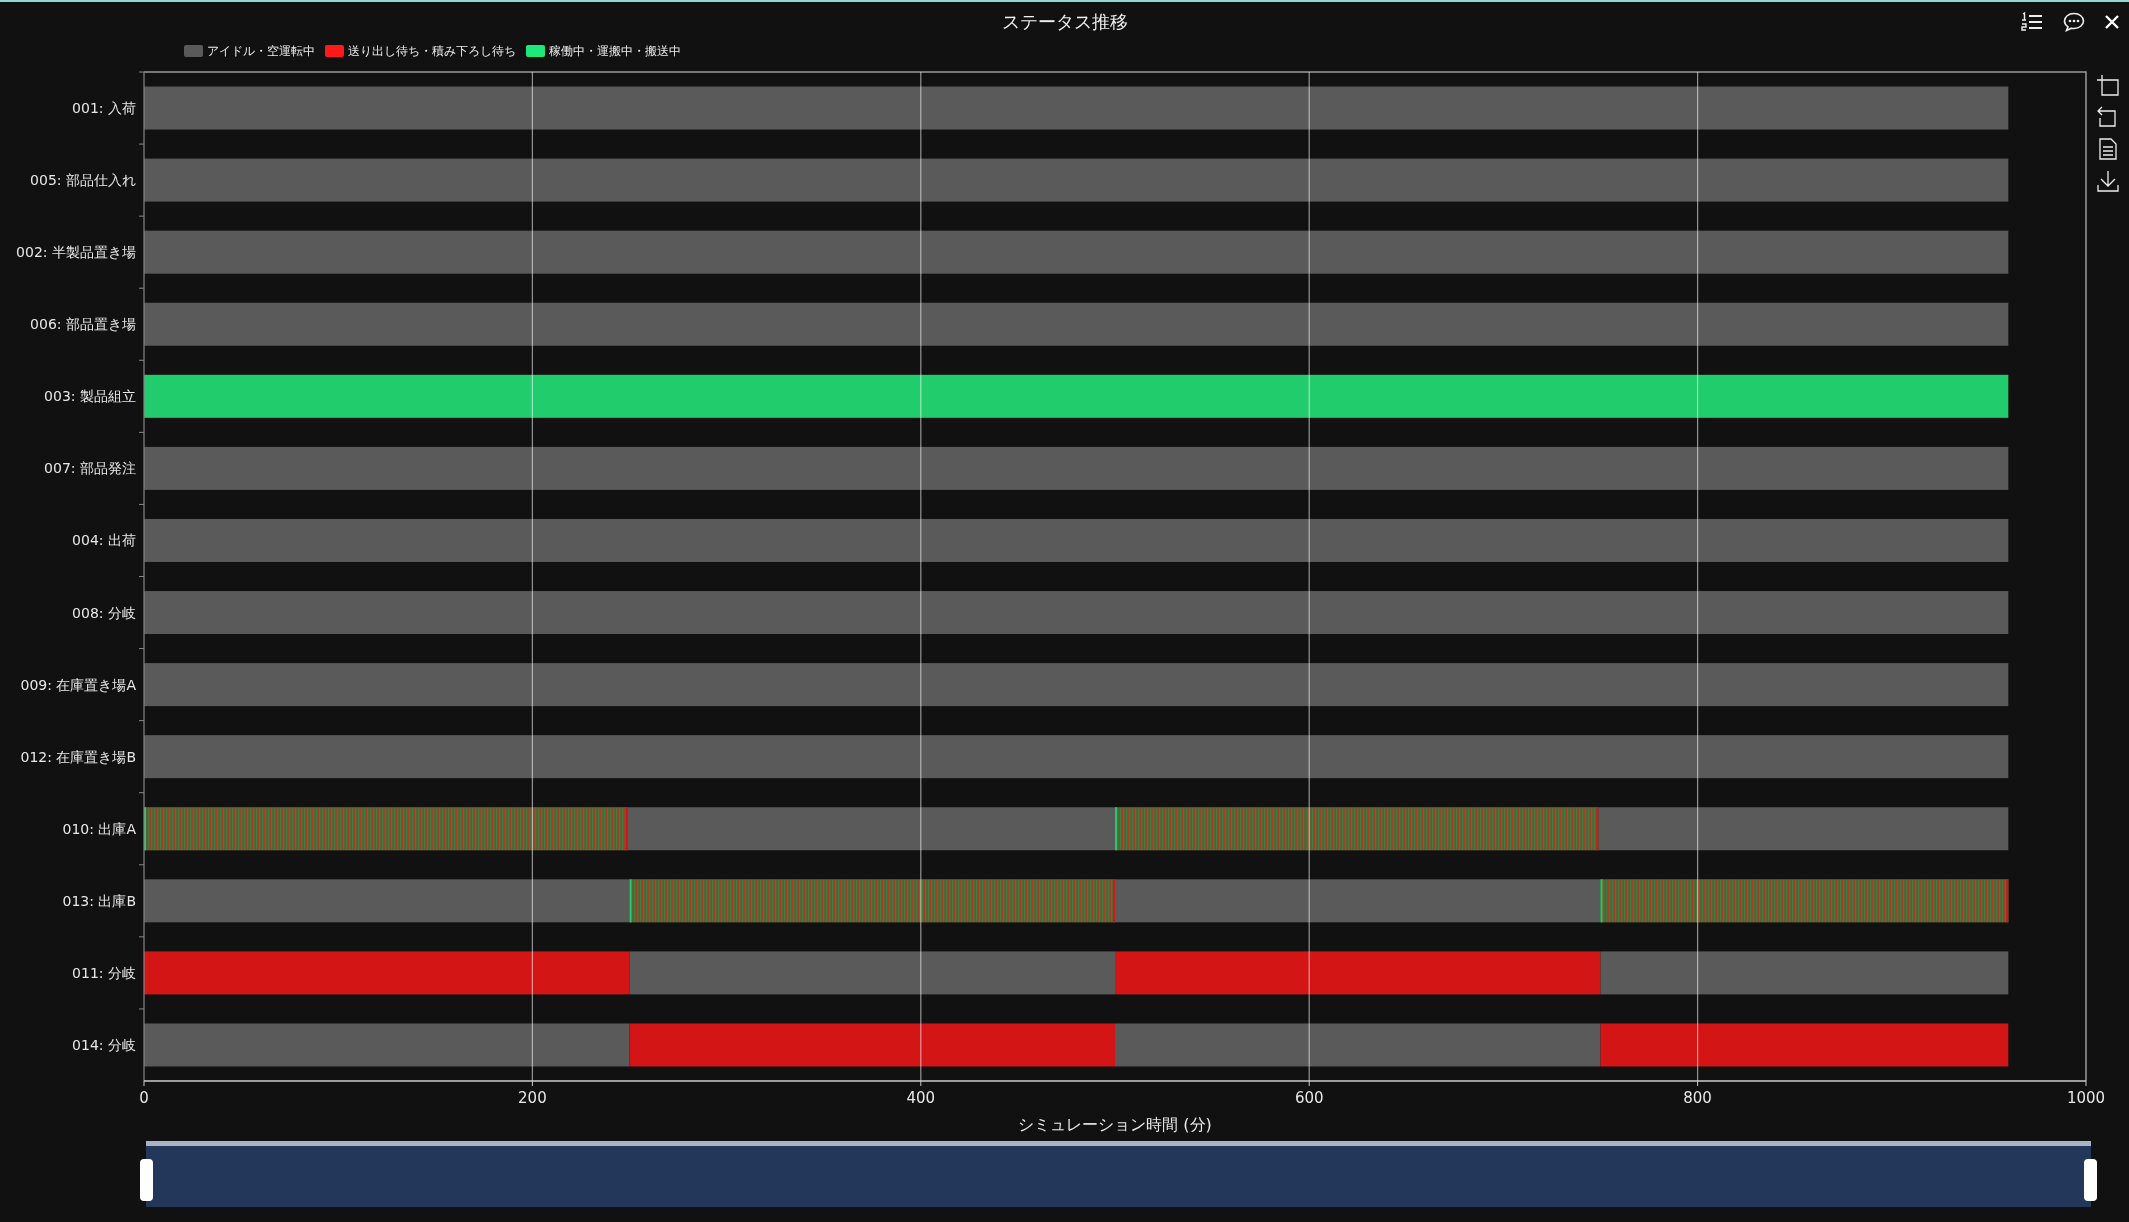 This screenshot has width=2129, height=1222. What do you see at coordinates (1064, 22) in the screenshot?
I see `chart-title: ステータス推移` at bounding box center [1064, 22].